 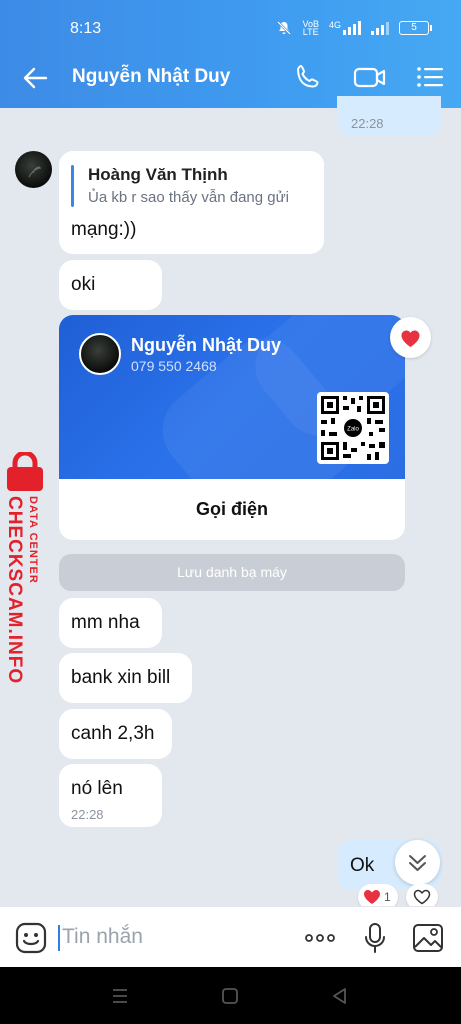 What do you see at coordinates (72, 186) in the screenshot?
I see `quote-bar` at bounding box center [72, 186].